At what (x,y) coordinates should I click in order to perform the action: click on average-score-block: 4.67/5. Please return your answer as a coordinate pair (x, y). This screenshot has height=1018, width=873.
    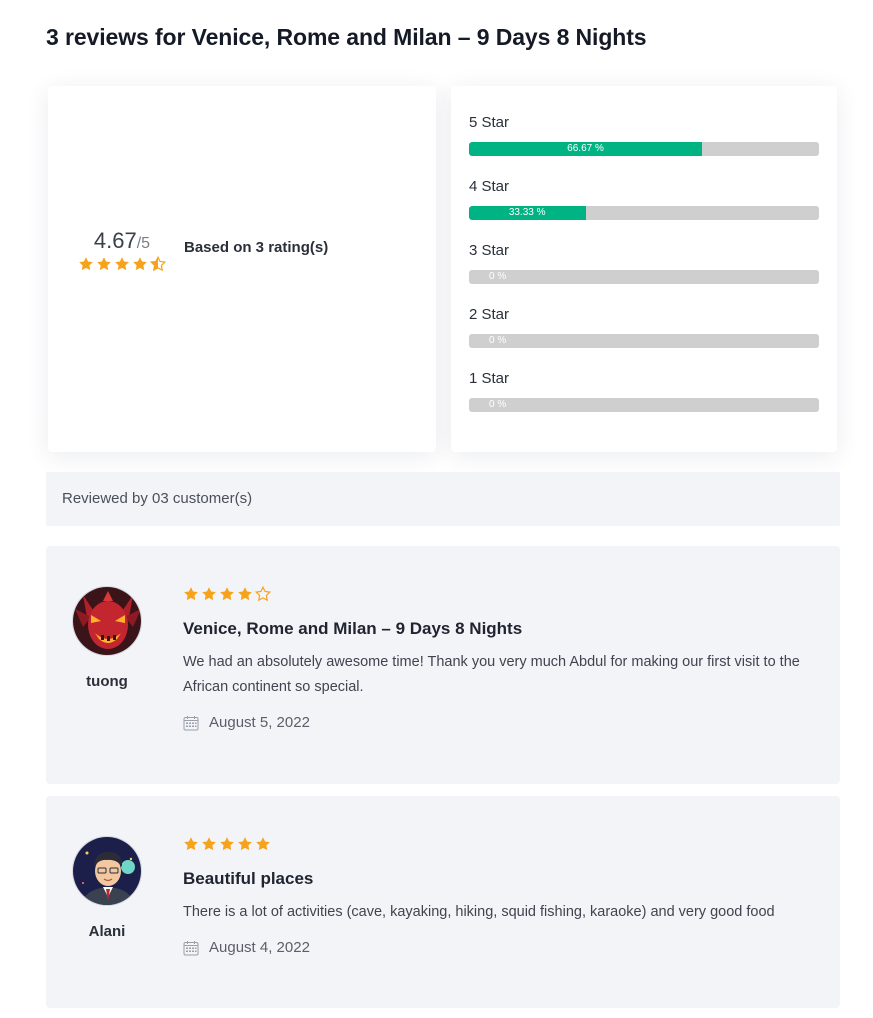
    Looking at the image, I should click on (122, 250).